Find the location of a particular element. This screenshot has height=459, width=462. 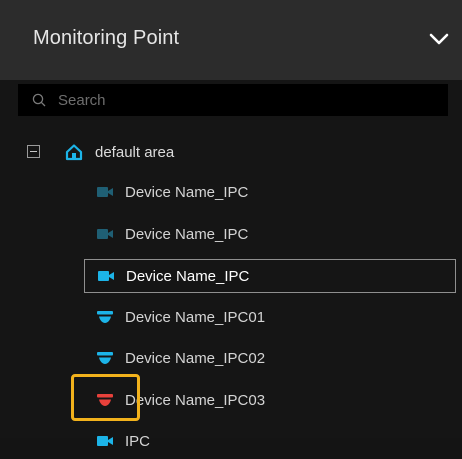

dome-camera-alarm-icon is located at coordinates (105, 400).